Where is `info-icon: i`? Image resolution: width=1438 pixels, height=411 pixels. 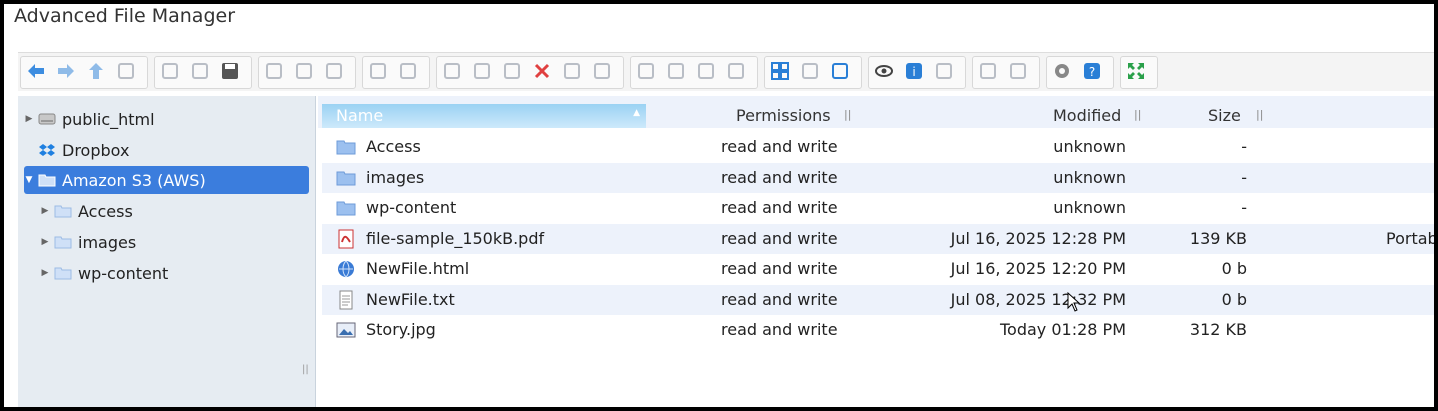 info-icon: i is located at coordinates (914, 71).